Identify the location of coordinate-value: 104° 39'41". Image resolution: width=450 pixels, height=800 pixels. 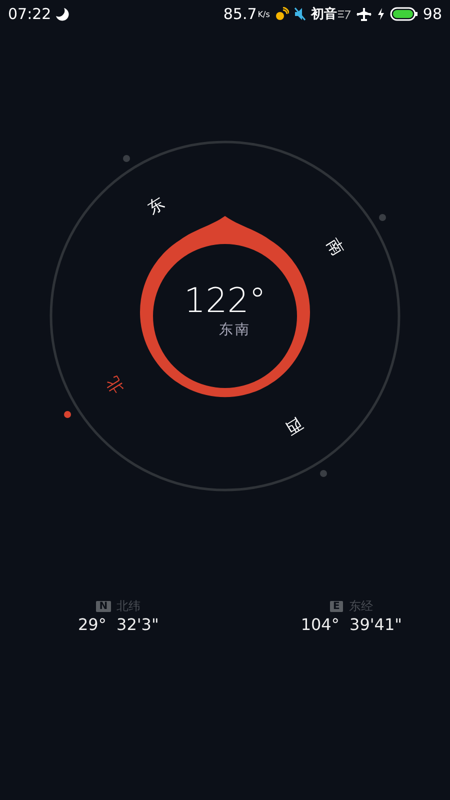
(351, 624).